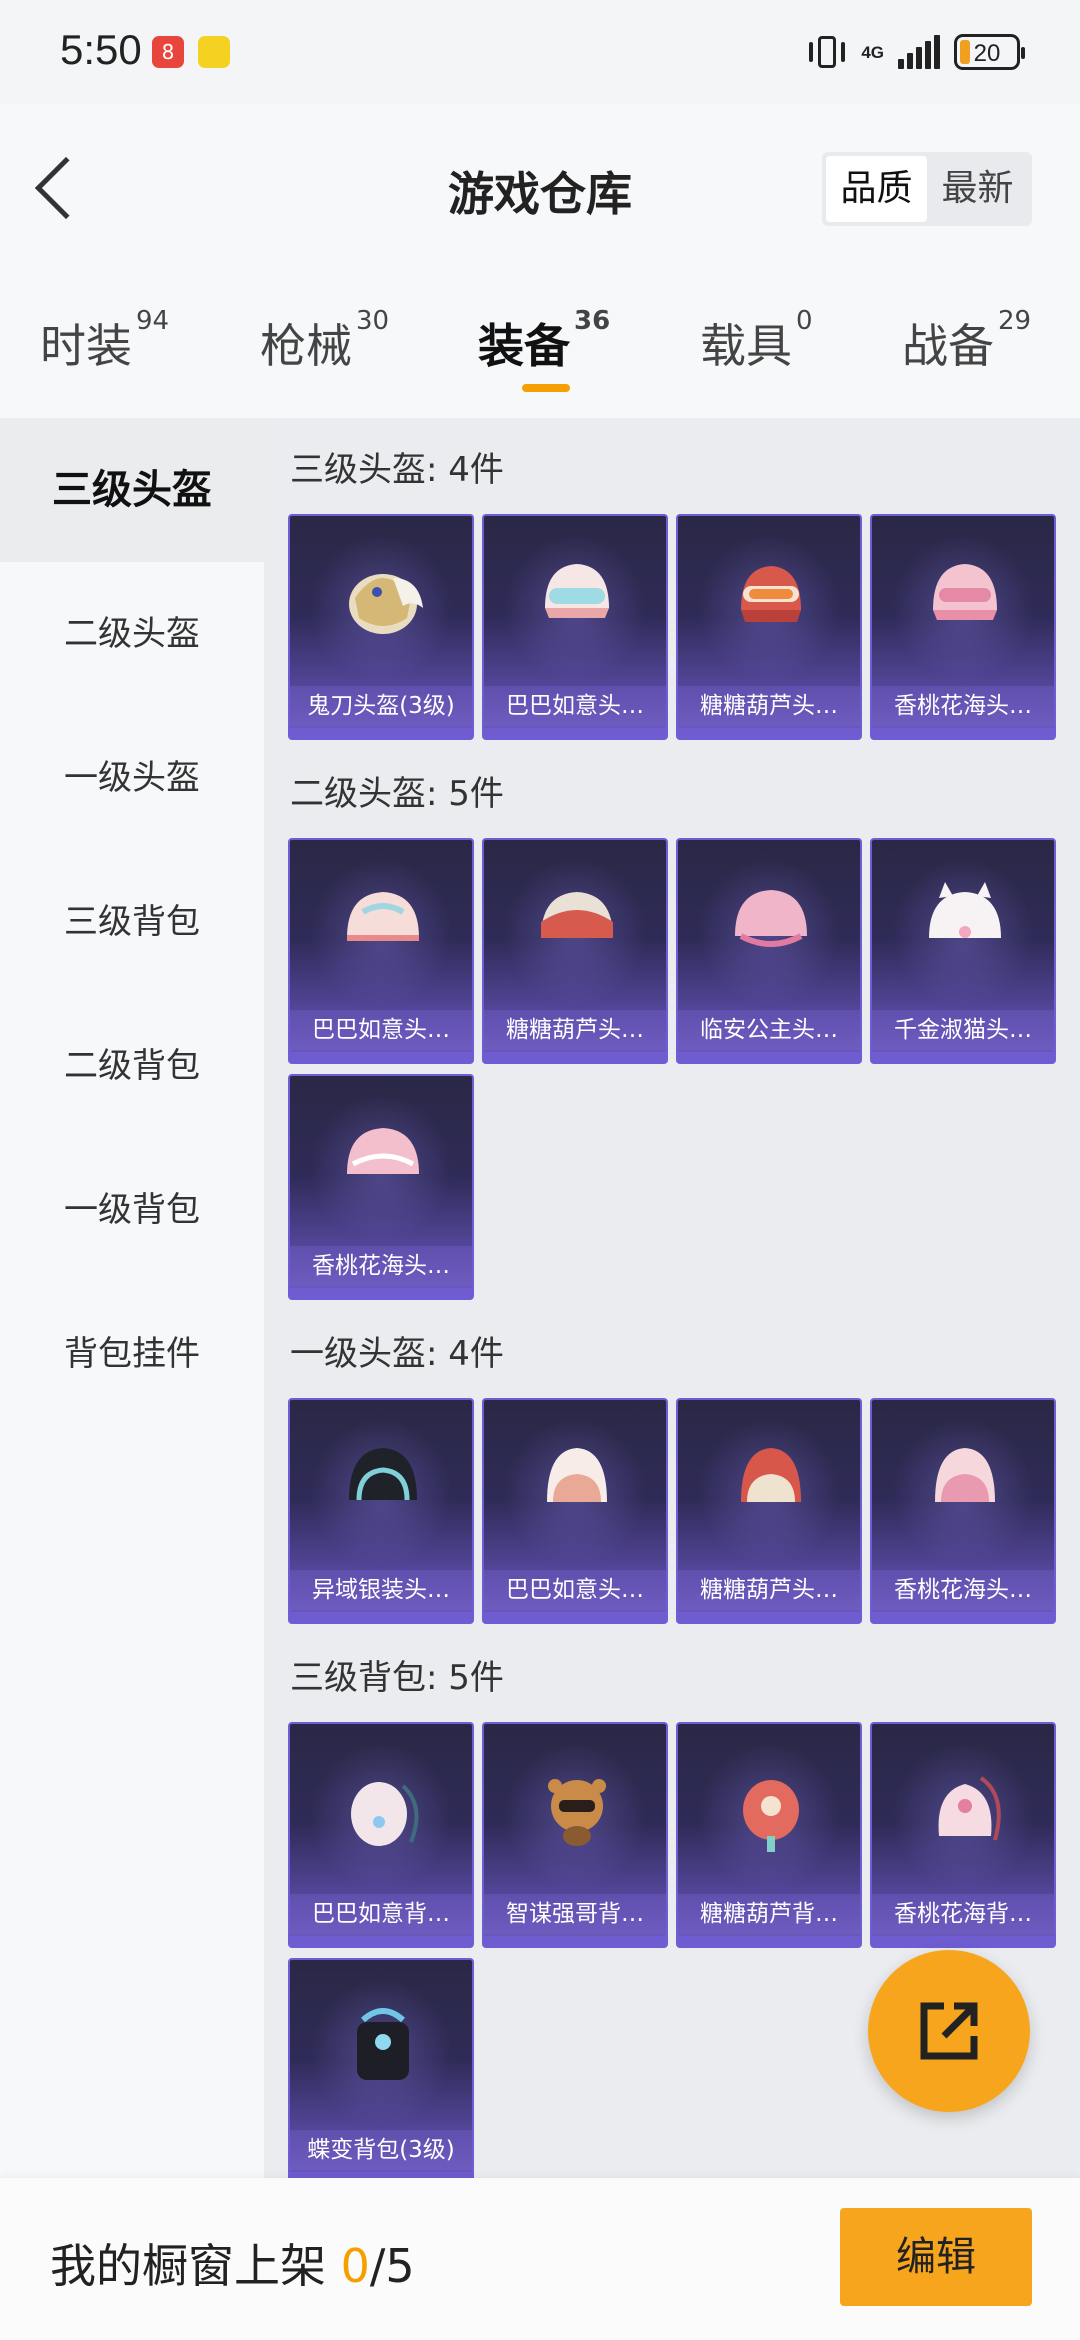  What do you see at coordinates (397, 794) in the screenshot?
I see `section-title: 二级头盔: 5件` at bounding box center [397, 794].